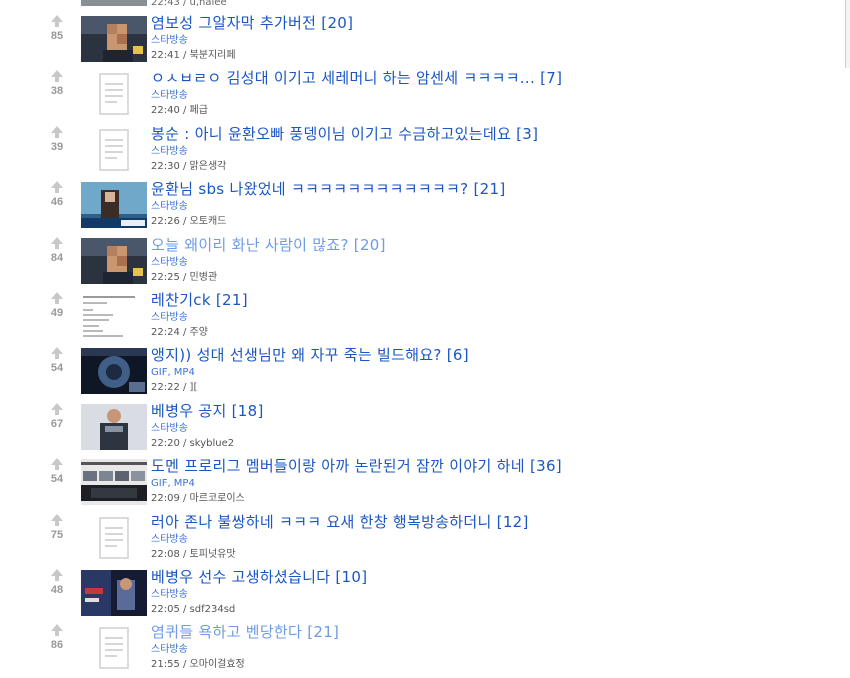  What do you see at coordinates (57, 139) in the screenshot?
I see `vote-box: 39` at bounding box center [57, 139].